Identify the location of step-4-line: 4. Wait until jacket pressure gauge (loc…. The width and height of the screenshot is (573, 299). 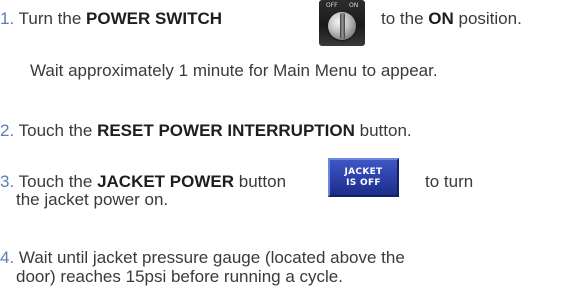
(202, 258).